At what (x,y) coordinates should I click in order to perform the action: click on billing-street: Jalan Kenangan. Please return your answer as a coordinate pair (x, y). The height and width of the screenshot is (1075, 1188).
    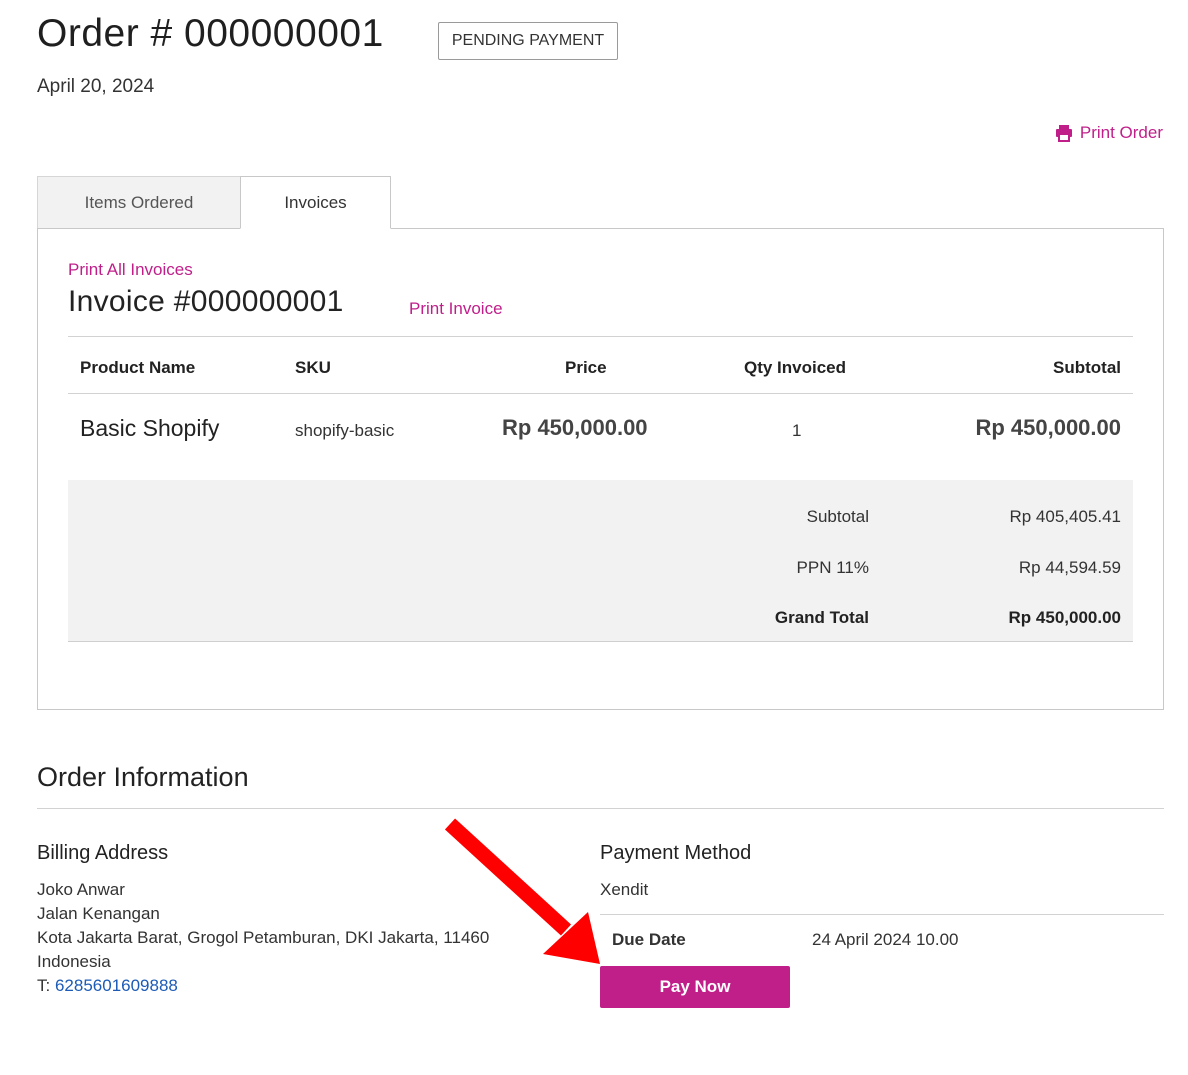
    Looking at the image, I should click on (98, 913).